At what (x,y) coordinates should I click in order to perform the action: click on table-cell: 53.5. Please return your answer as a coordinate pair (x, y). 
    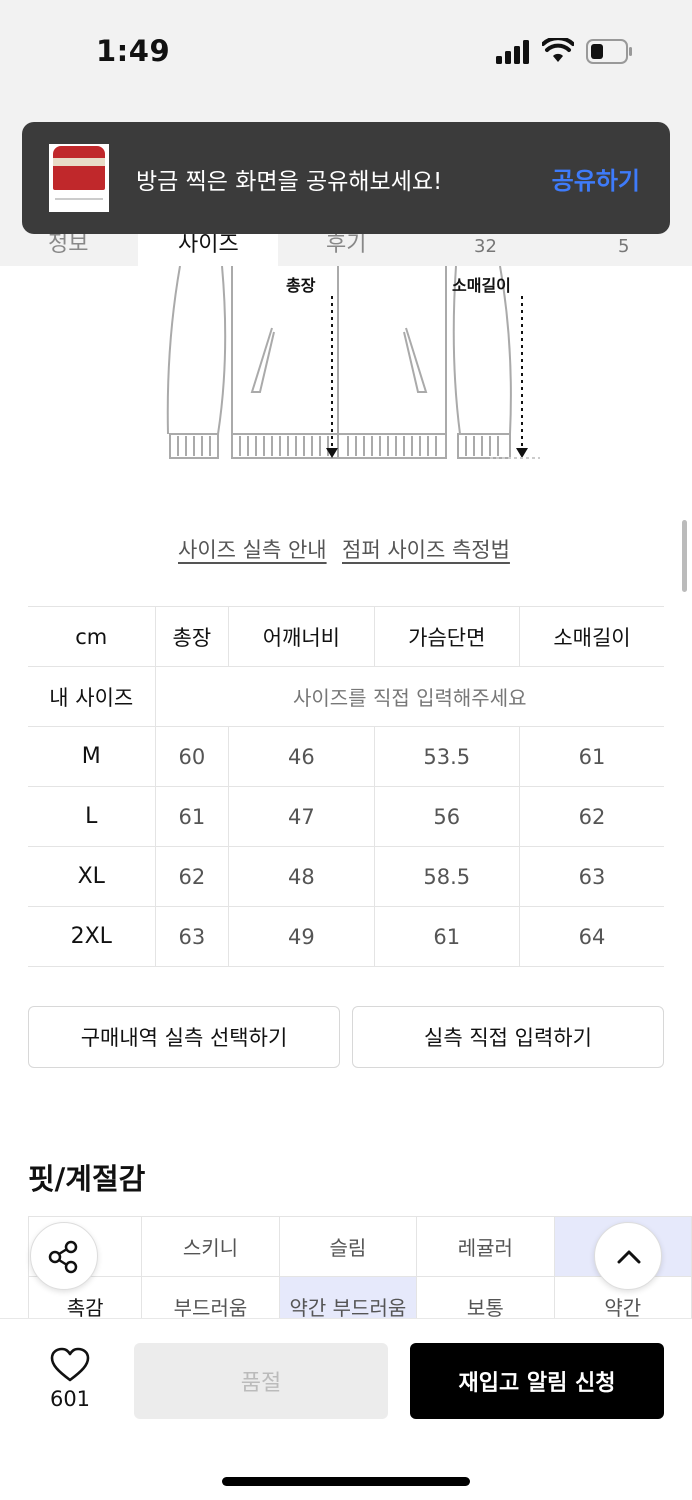
    Looking at the image, I should click on (446, 756).